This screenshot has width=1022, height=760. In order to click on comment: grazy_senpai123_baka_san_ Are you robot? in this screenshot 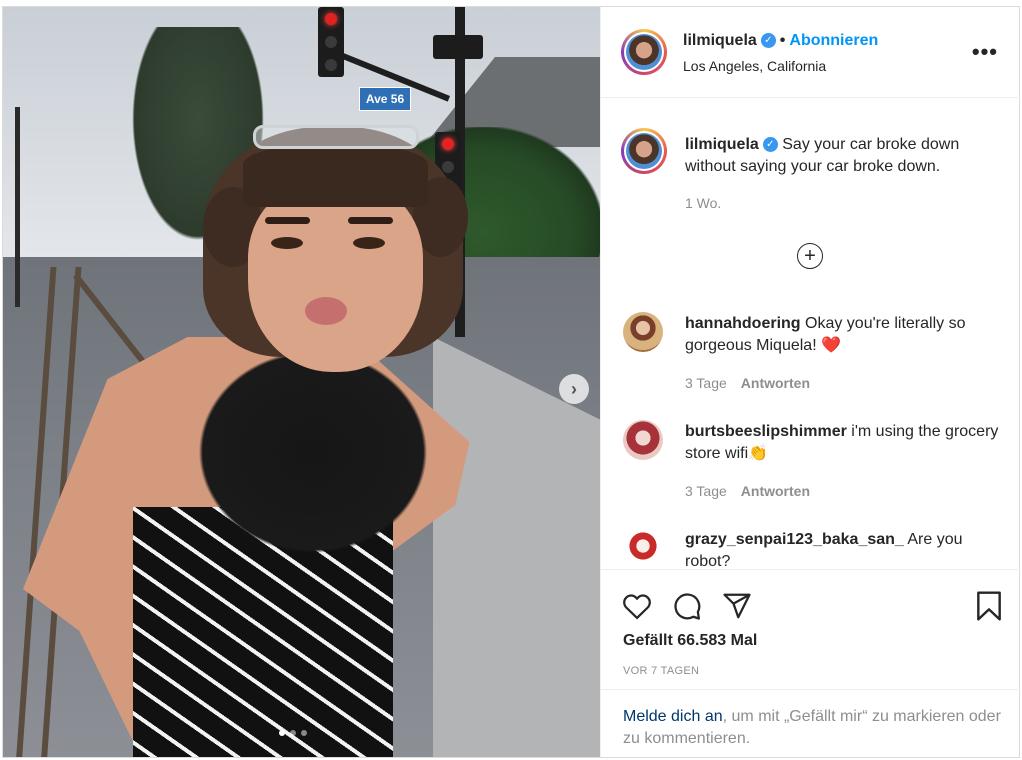, I will do `click(844, 548)`.